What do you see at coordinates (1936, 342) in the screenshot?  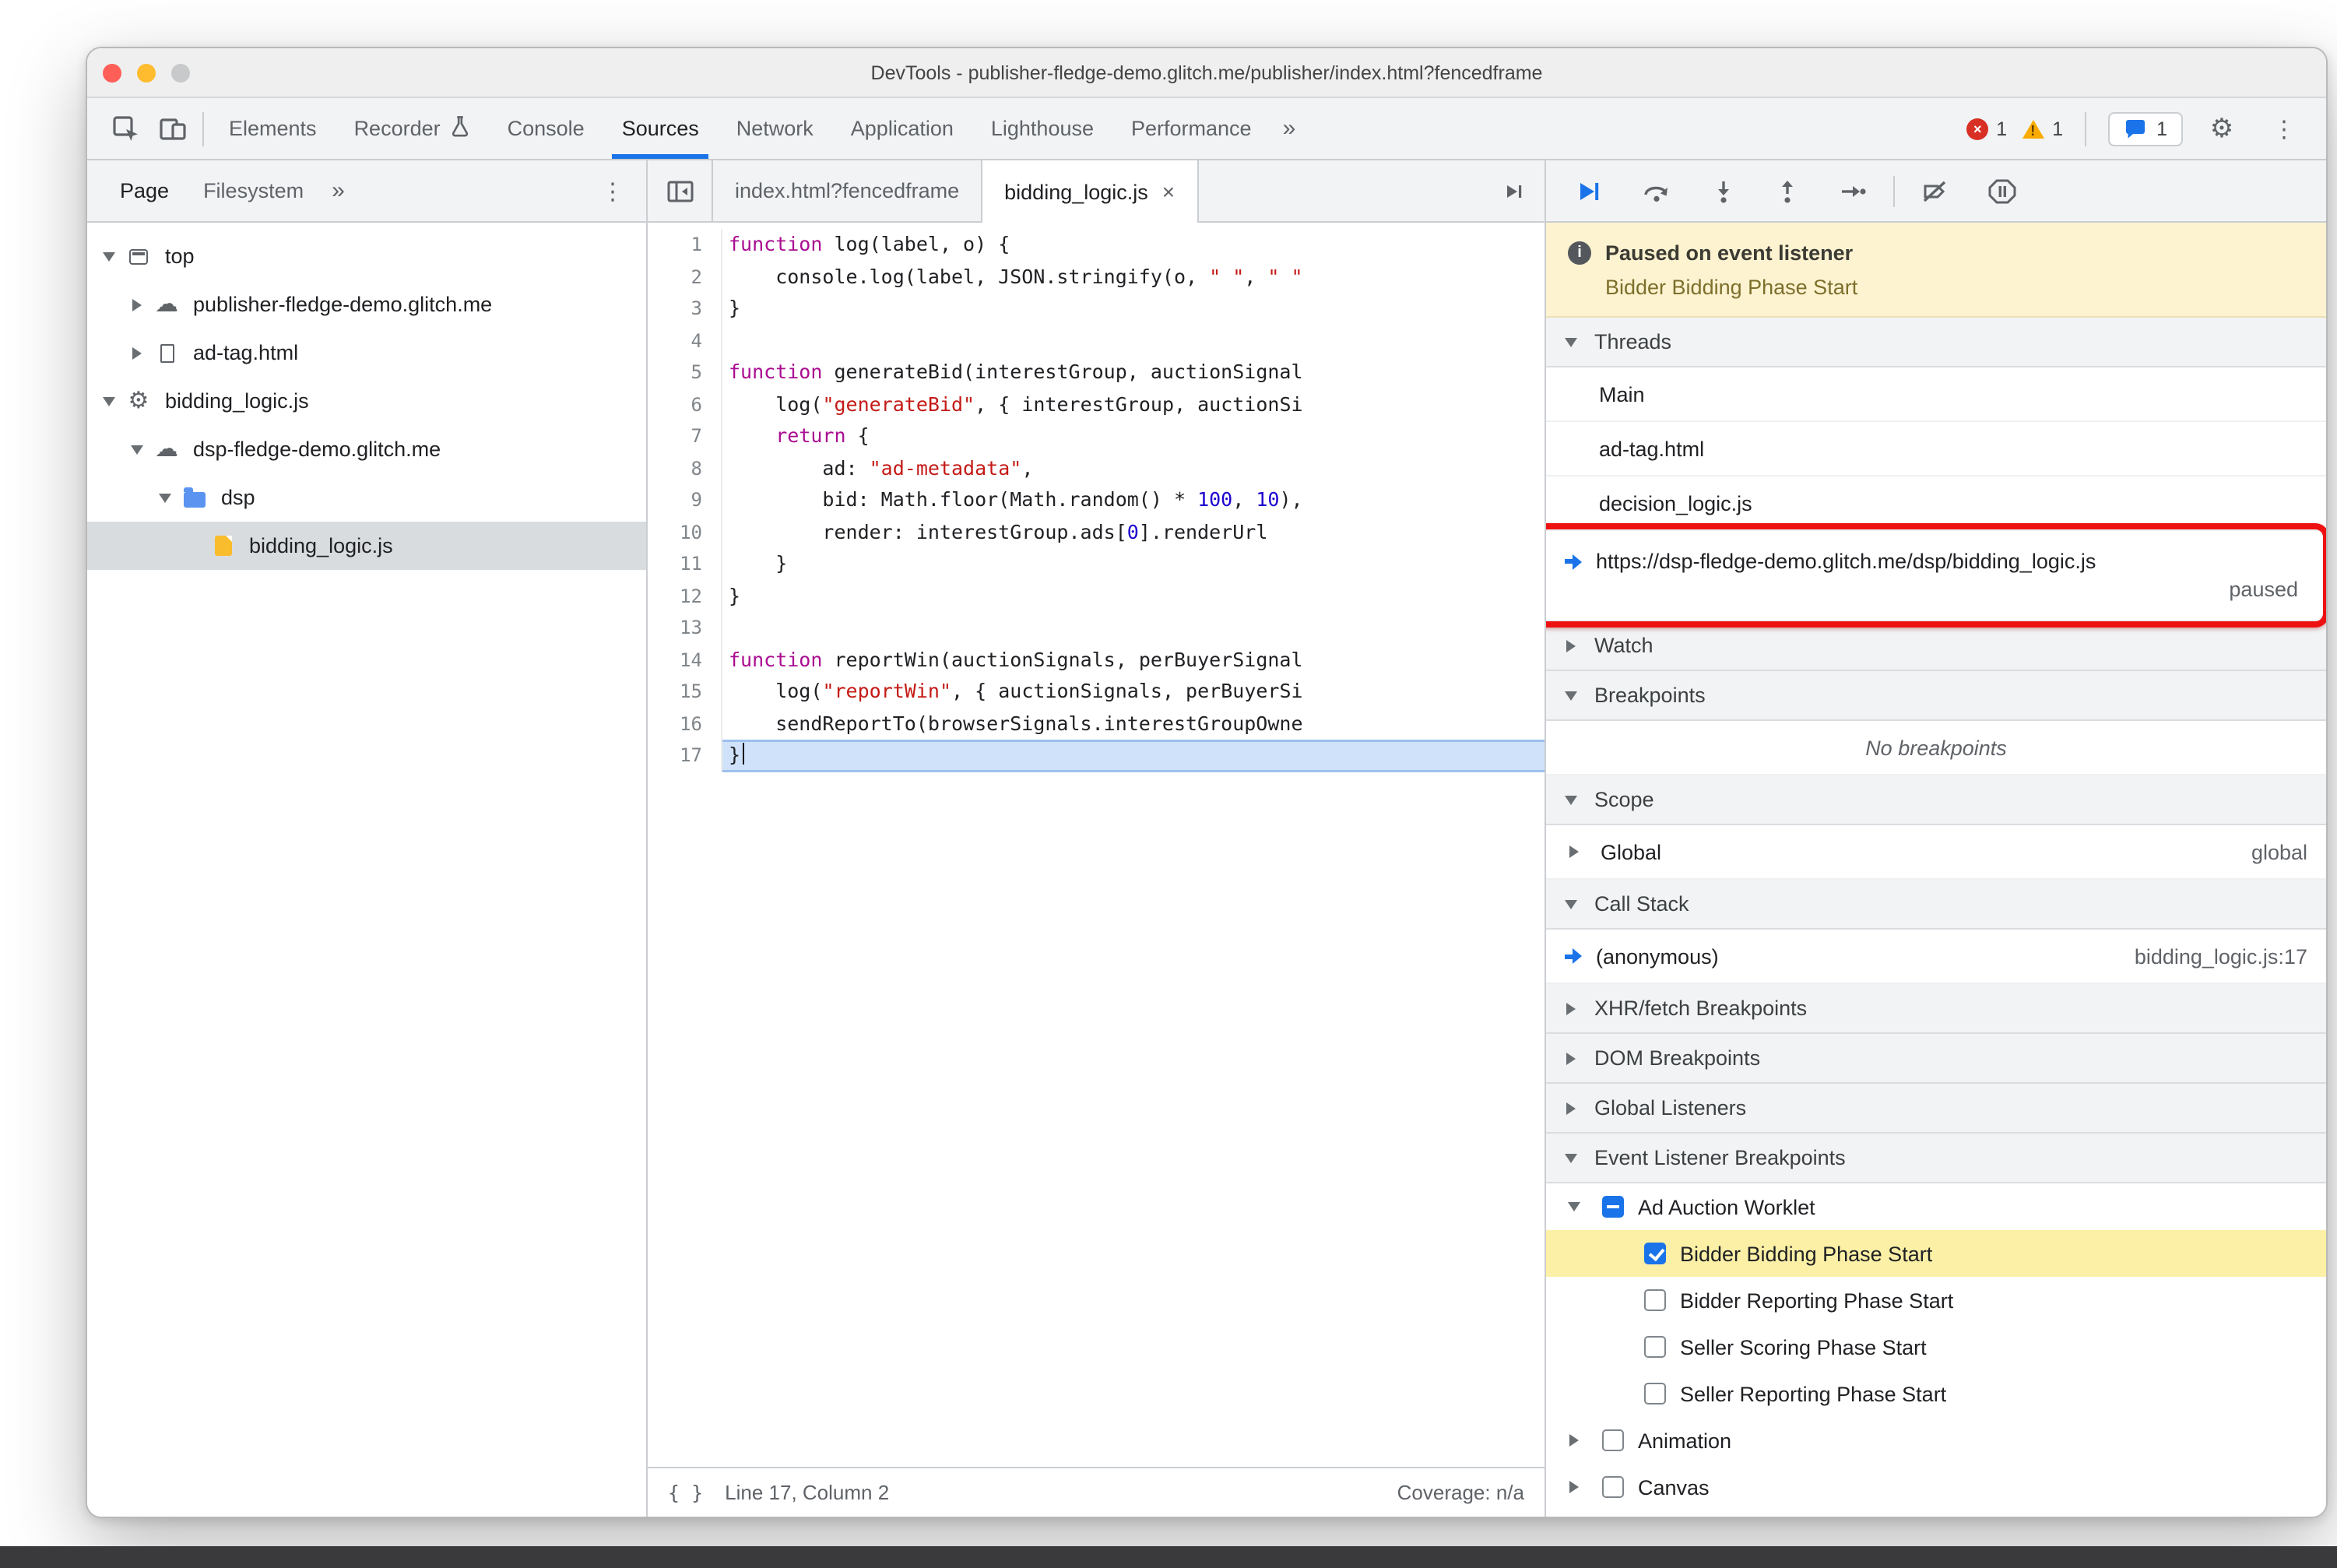 I see `section-threads: Threads` at bounding box center [1936, 342].